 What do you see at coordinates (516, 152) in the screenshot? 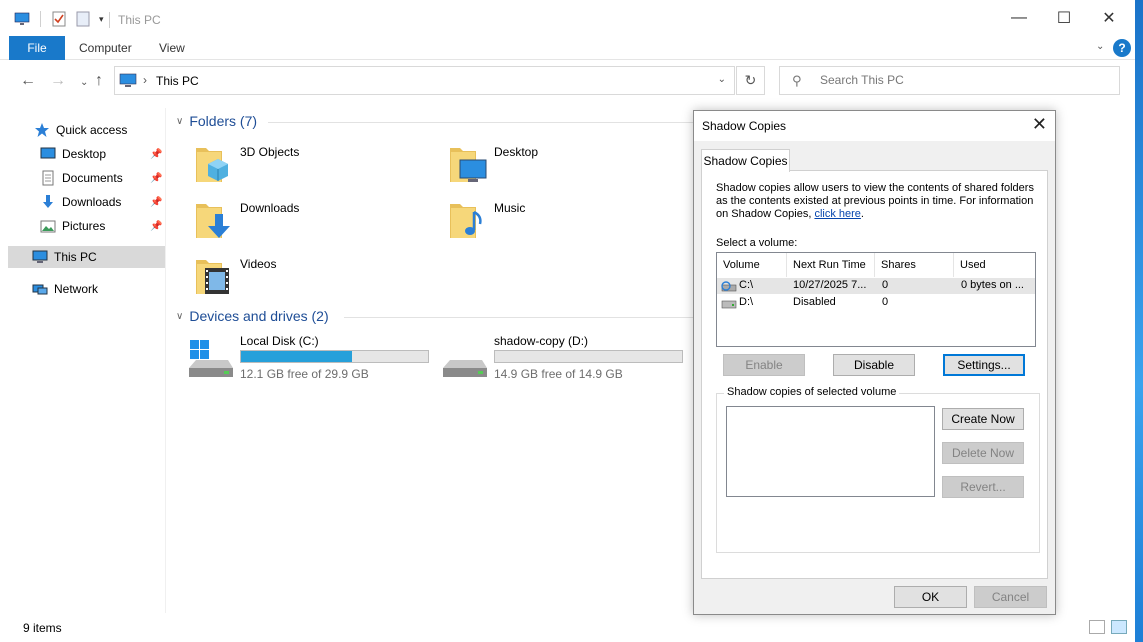
I see `folder-label: Desktop` at bounding box center [516, 152].